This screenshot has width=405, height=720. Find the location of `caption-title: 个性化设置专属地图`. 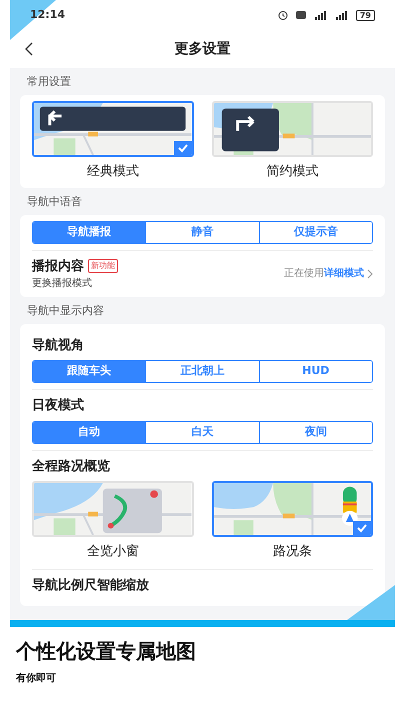

caption-title: 个性化设置专属地图 is located at coordinates (106, 651).